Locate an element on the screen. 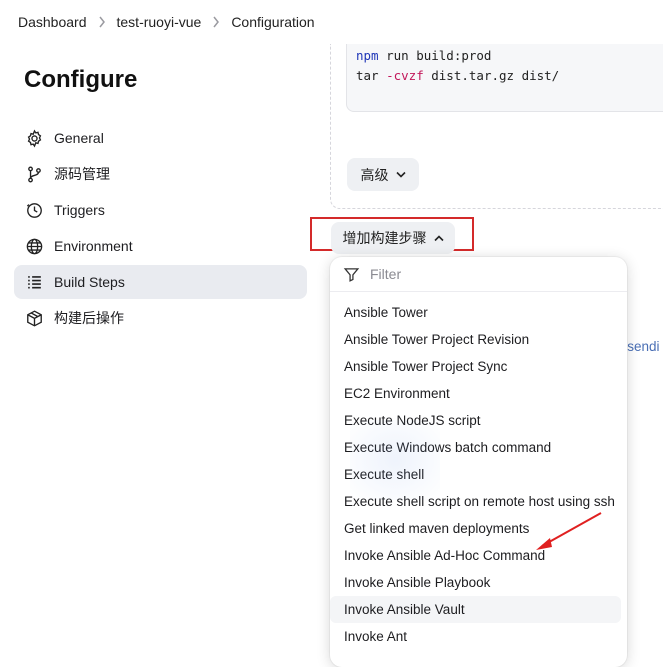 The image size is (663, 667). code-token: dist.tar.gz dist/ is located at coordinates (491, 75).